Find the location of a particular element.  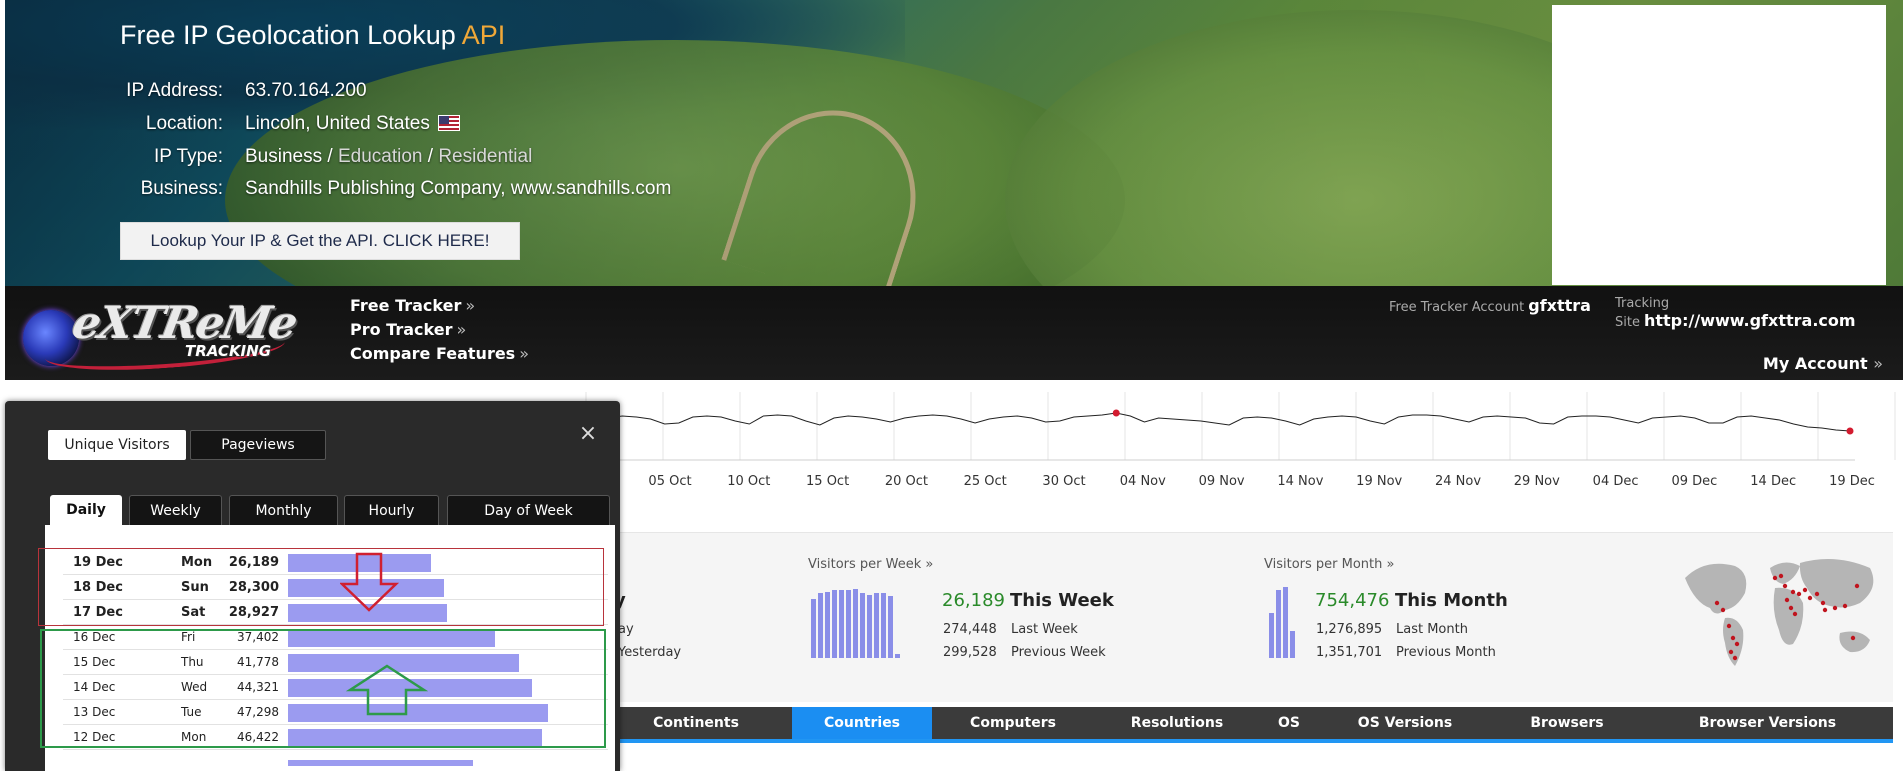

date-tick-label: 05 Oct is located at coordinates (669, 481).